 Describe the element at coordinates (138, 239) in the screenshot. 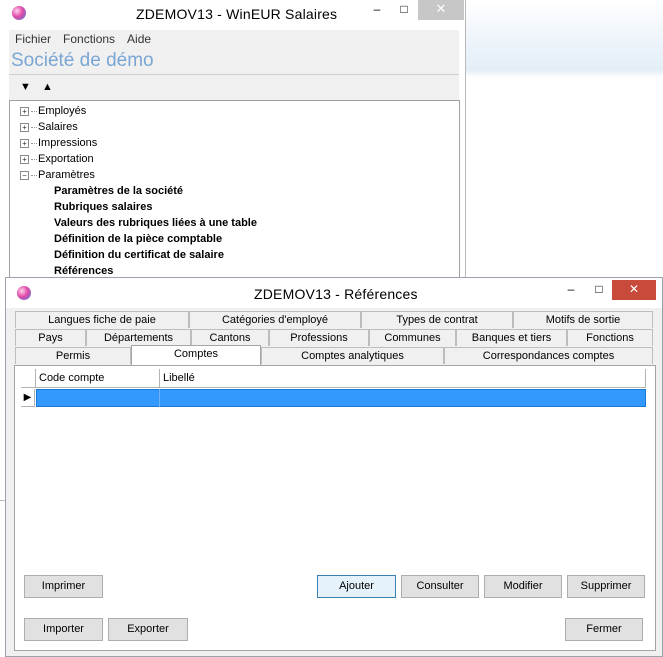

I see `tree-item-piece-comptable: Définition de la pièce comptable` at that location.